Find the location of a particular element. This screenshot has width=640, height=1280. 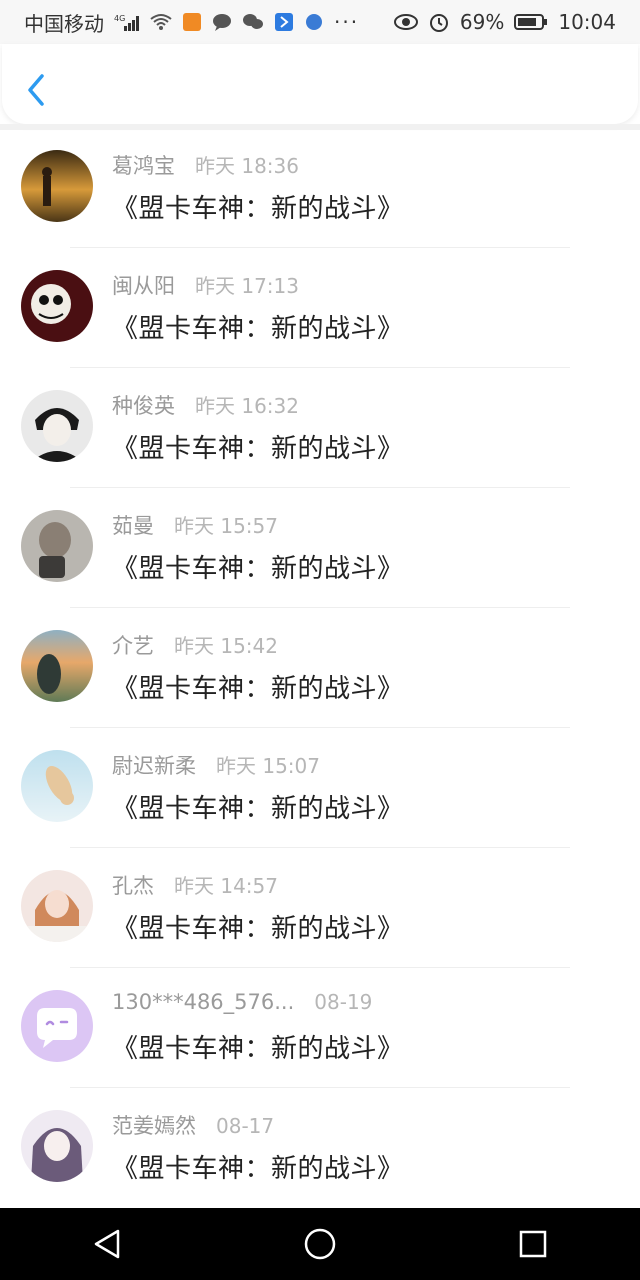

message-time: 昨天 14:57 is located at coordinates (226, 886).